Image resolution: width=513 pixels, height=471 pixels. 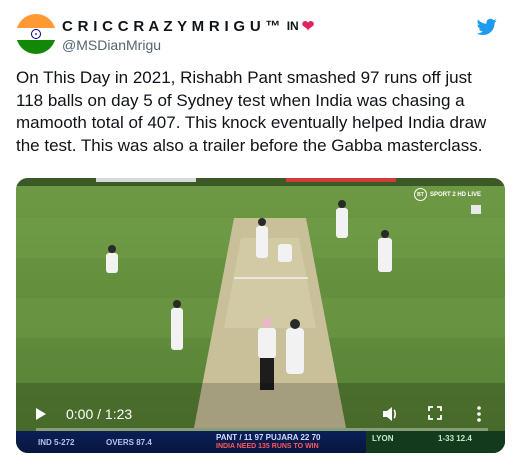 What do you see at coordinates (476, 209) in the screenshot?
I see `broadcast-box` at bounding box center [476, 209].